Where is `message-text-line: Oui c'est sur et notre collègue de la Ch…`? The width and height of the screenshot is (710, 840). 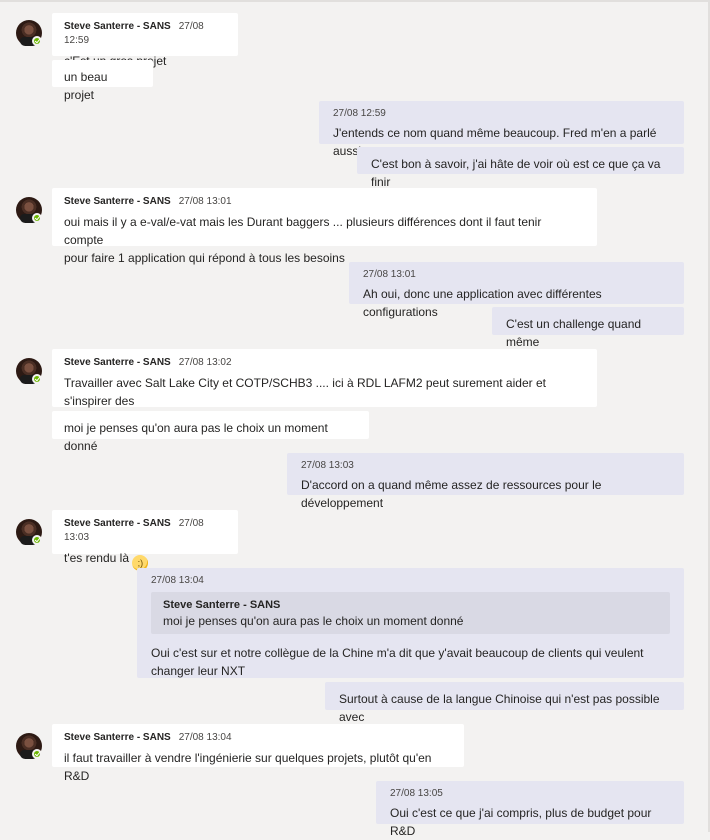
message-text-line: Oui c'est sur et notre collègue de la Ch… is located at coordinates (397, 653).